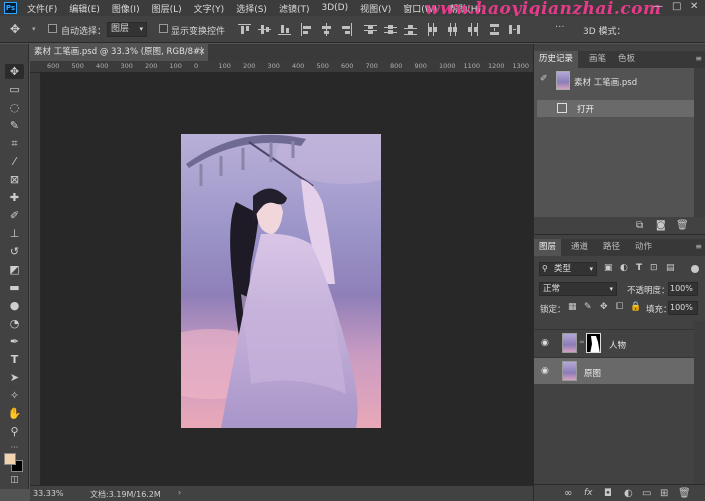 The width and height of the screenshot is (705, 501). What do you see at coordinates (14, 233) in the screenshot?
I see `stamp-tool-icon: ⊥` at bounding box center [14, 233].